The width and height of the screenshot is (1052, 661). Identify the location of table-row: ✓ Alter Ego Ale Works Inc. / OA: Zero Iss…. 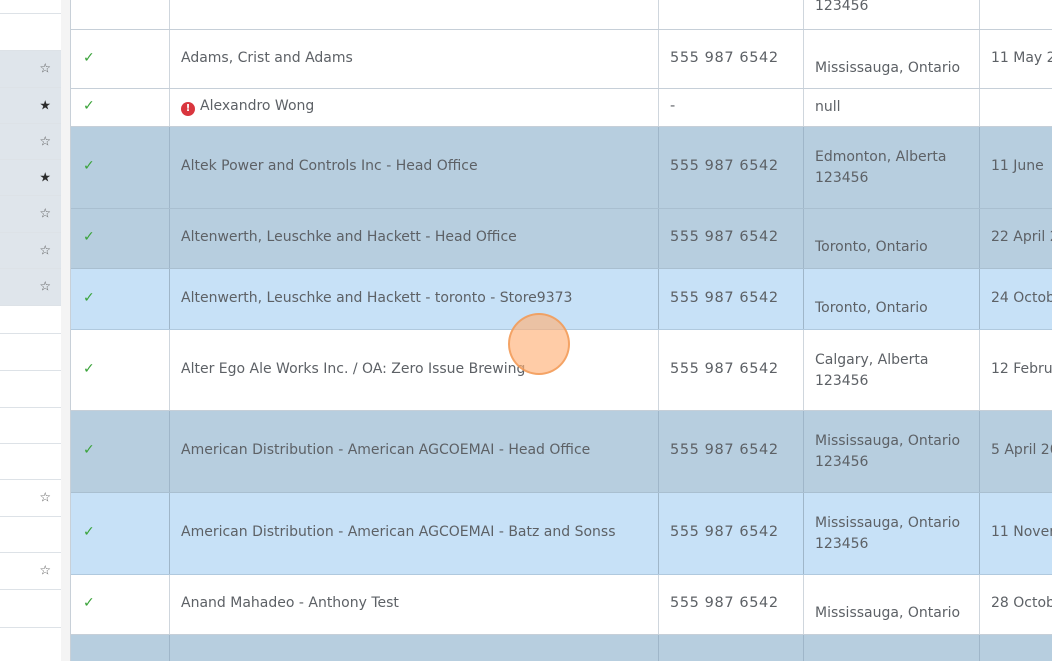
(561, 370).